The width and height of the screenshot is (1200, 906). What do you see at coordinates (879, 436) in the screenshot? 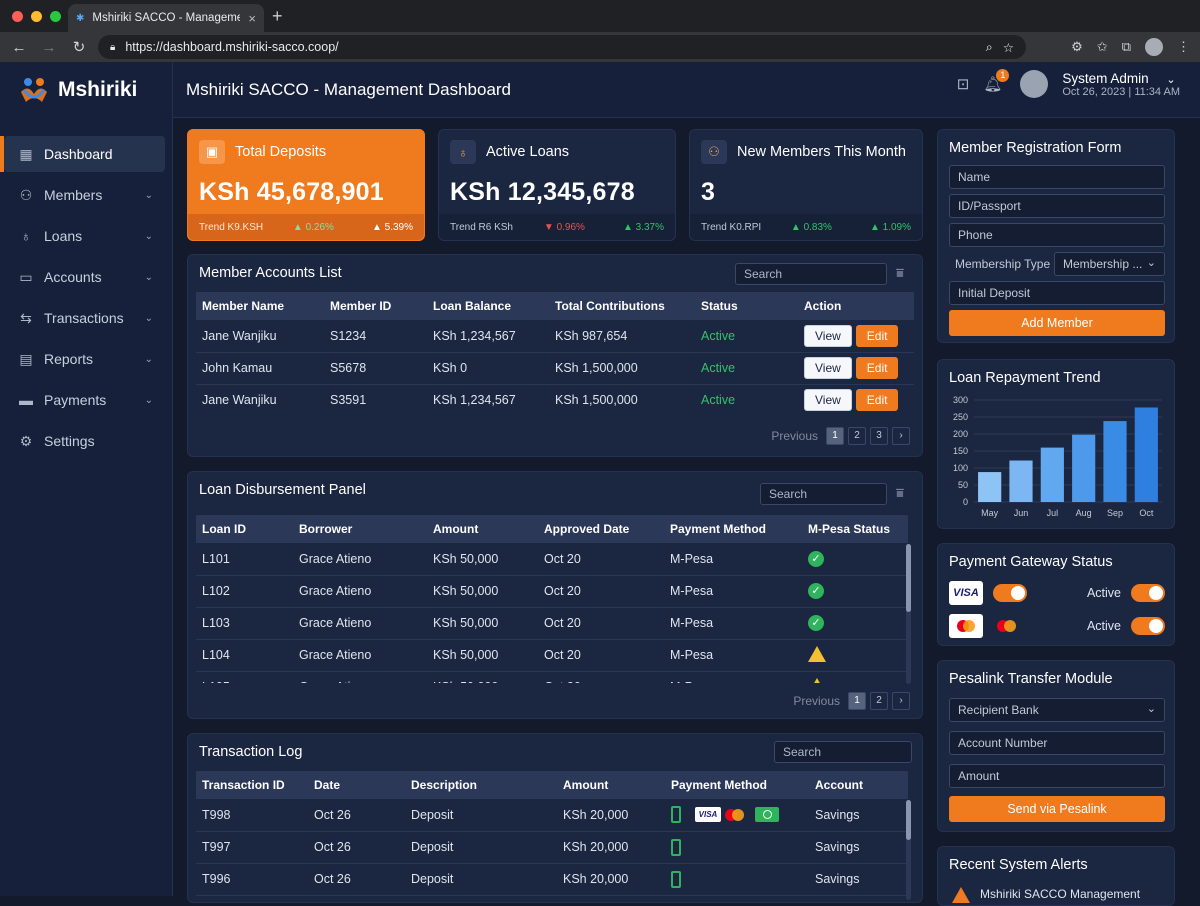
I see `page-button: 3` at bounding box center [879, 436].